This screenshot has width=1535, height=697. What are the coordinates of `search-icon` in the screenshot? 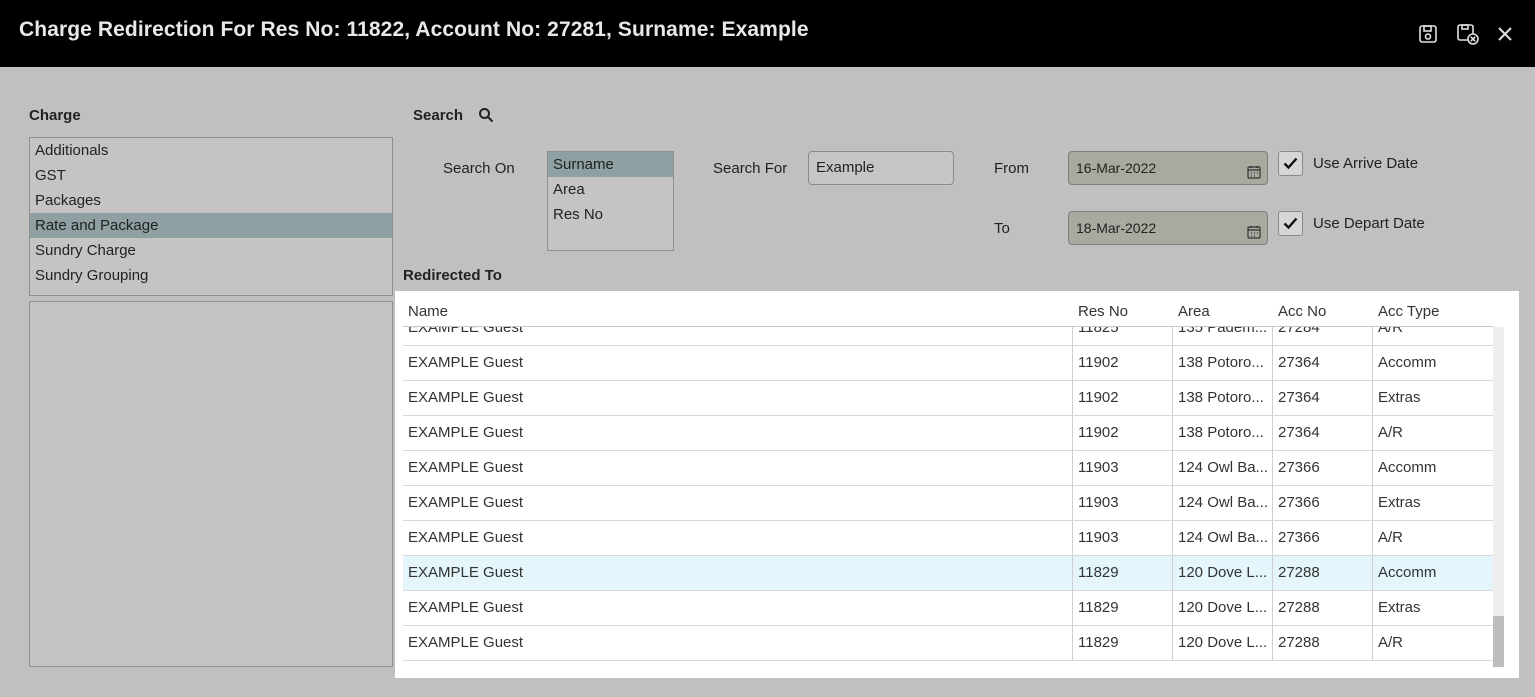 It's located at (486, 115).